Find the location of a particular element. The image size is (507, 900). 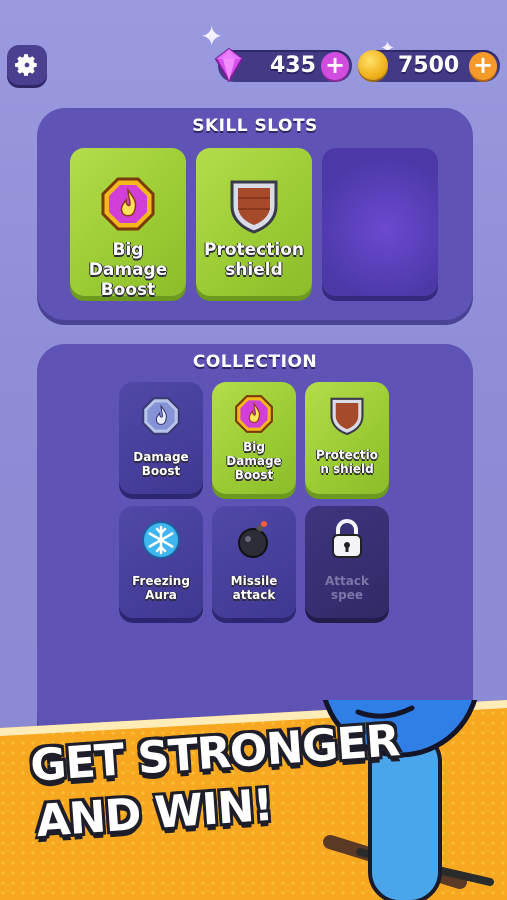

skill-slot-protection-shield: Protection shield is located at coordinates (254, 222).